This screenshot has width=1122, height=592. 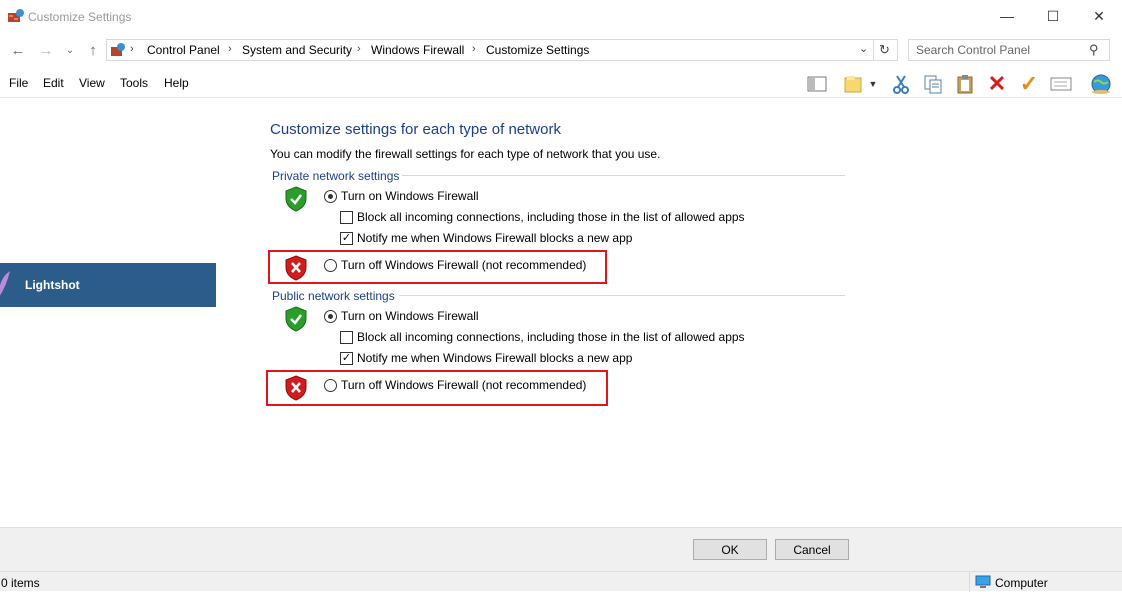 What do you see at coordinates (18, 83) in the screenshot?
I see `menu-file: File` at bounding box center [18, 83].